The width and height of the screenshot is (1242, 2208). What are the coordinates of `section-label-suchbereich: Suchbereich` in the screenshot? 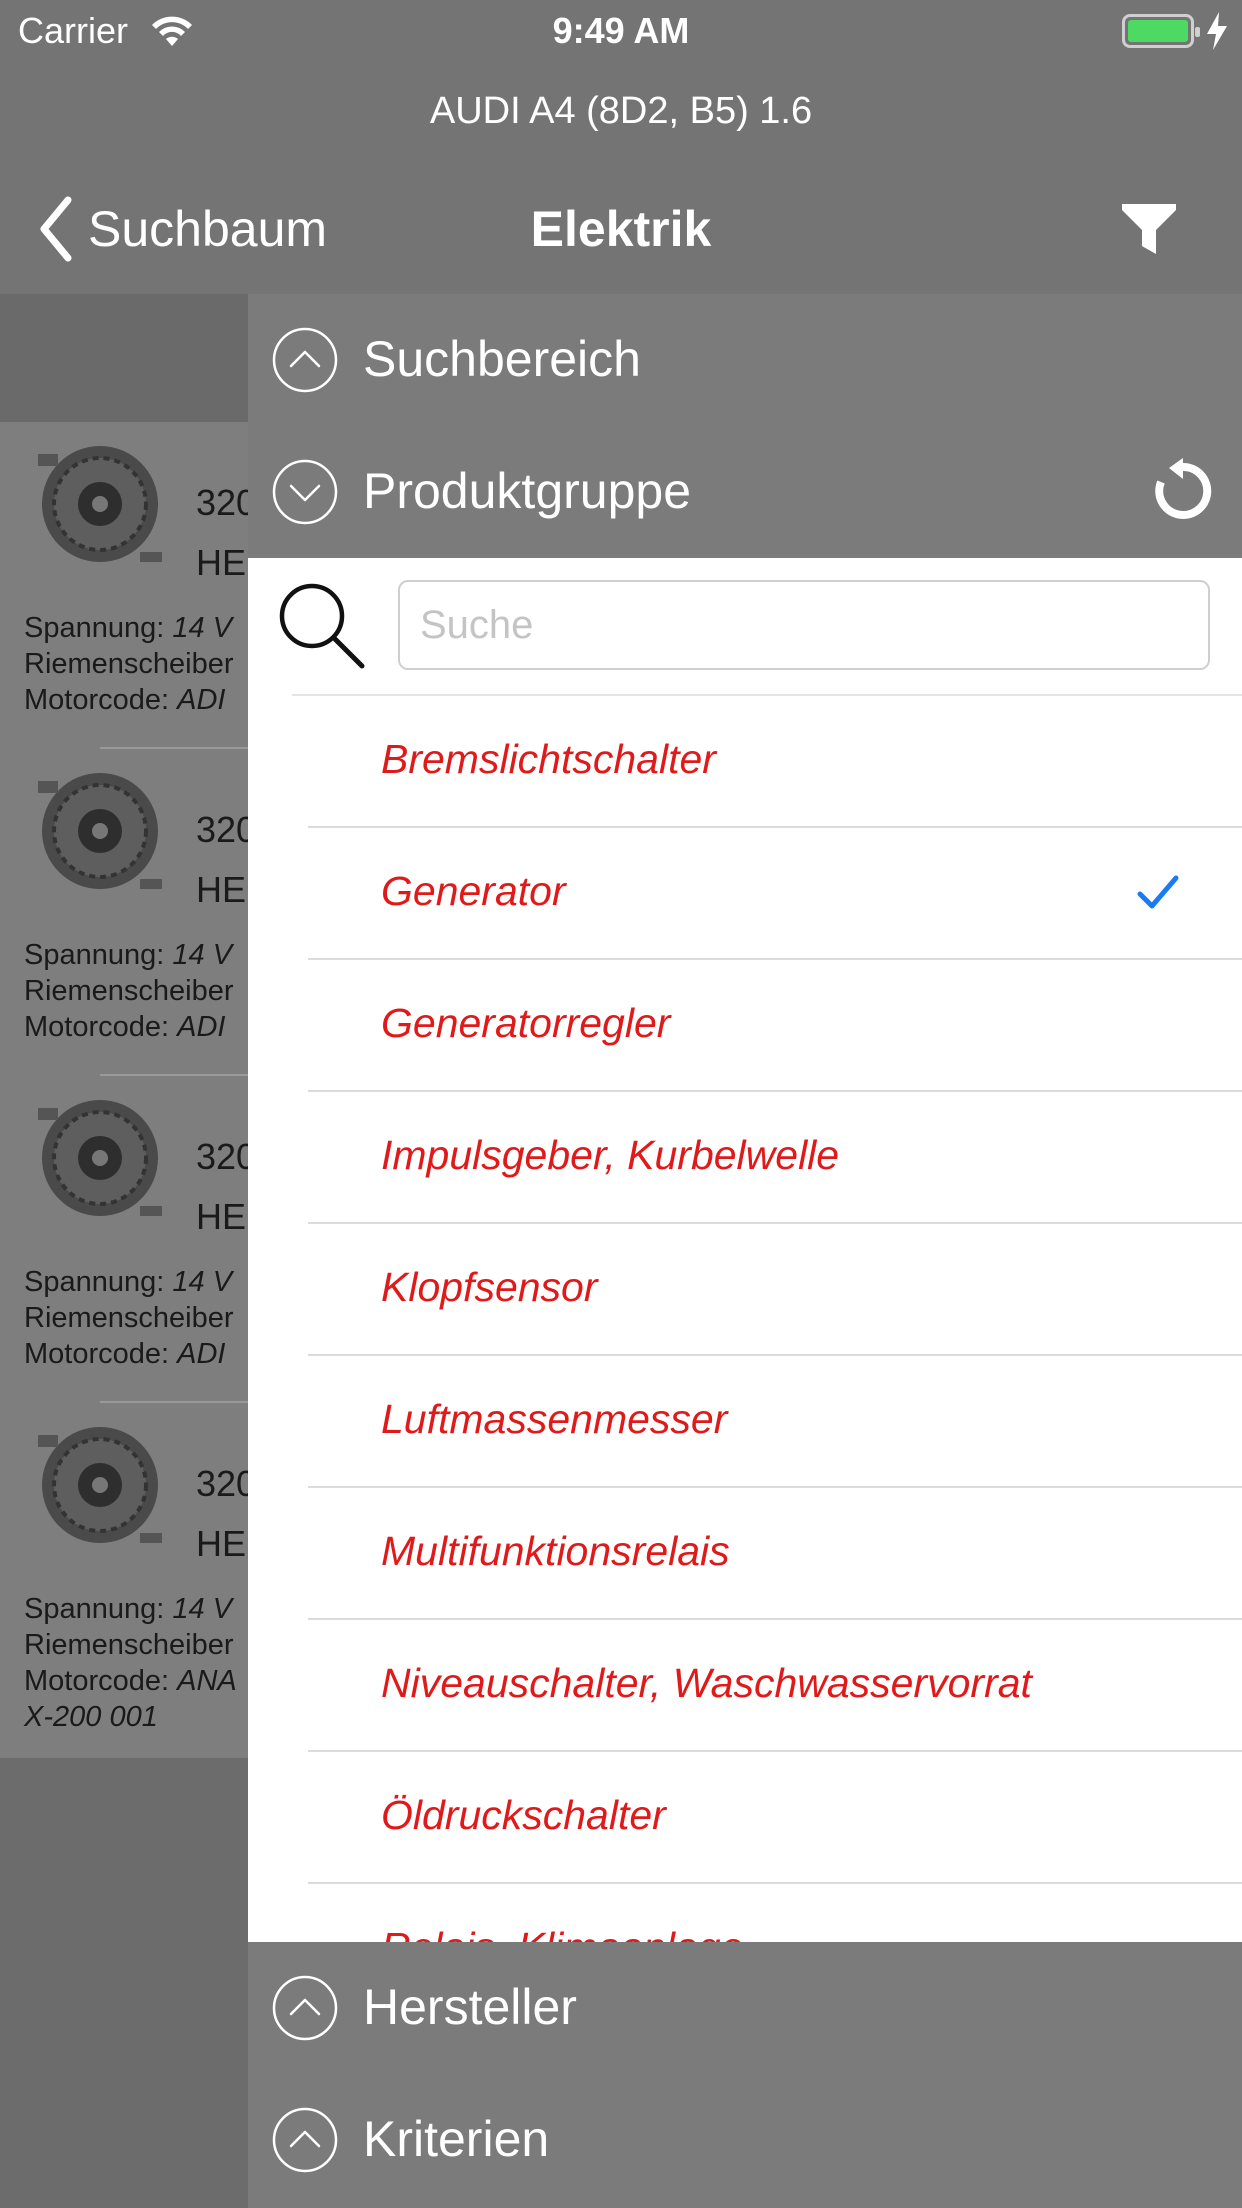 It's located at (502, 359).